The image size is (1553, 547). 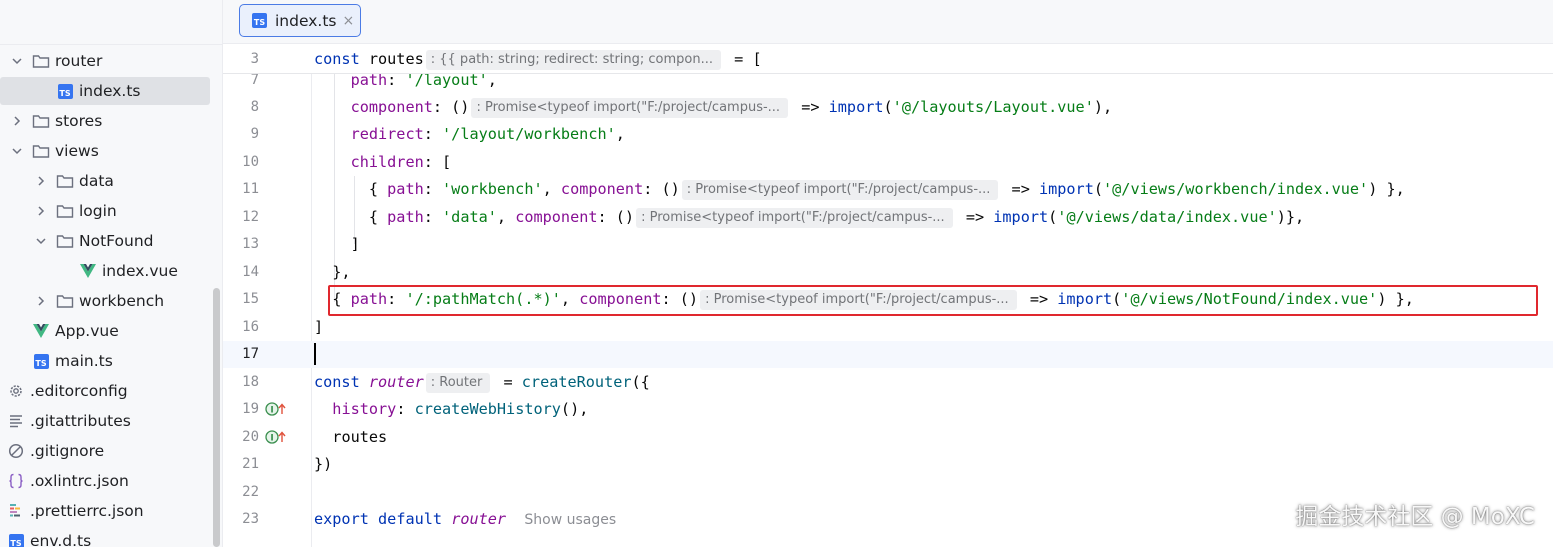 What do you see at coordinates (570, 520) in the screenshot?
I see `show-usages-link: Show usages` at bounding box center [570, 520].